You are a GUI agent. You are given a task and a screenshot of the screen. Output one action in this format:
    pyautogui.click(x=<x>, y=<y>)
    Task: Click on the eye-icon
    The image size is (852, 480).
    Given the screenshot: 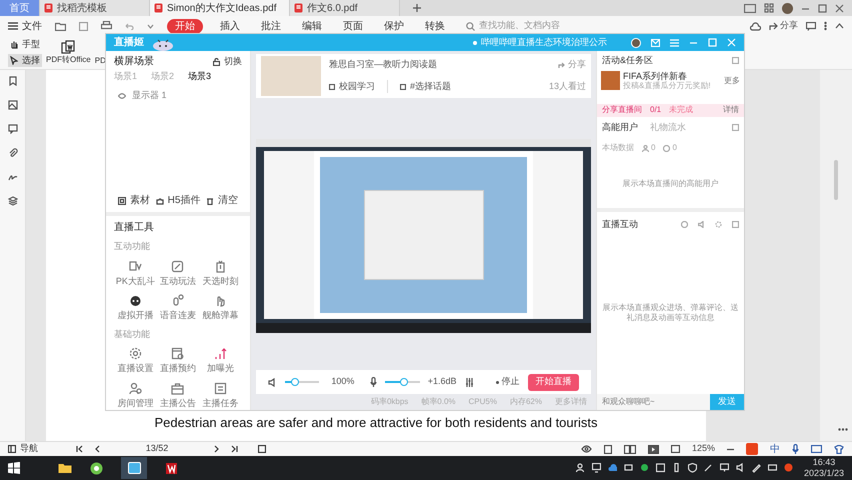 What is the action you would take?
    pyautogui.click(x=586, y=449)
    